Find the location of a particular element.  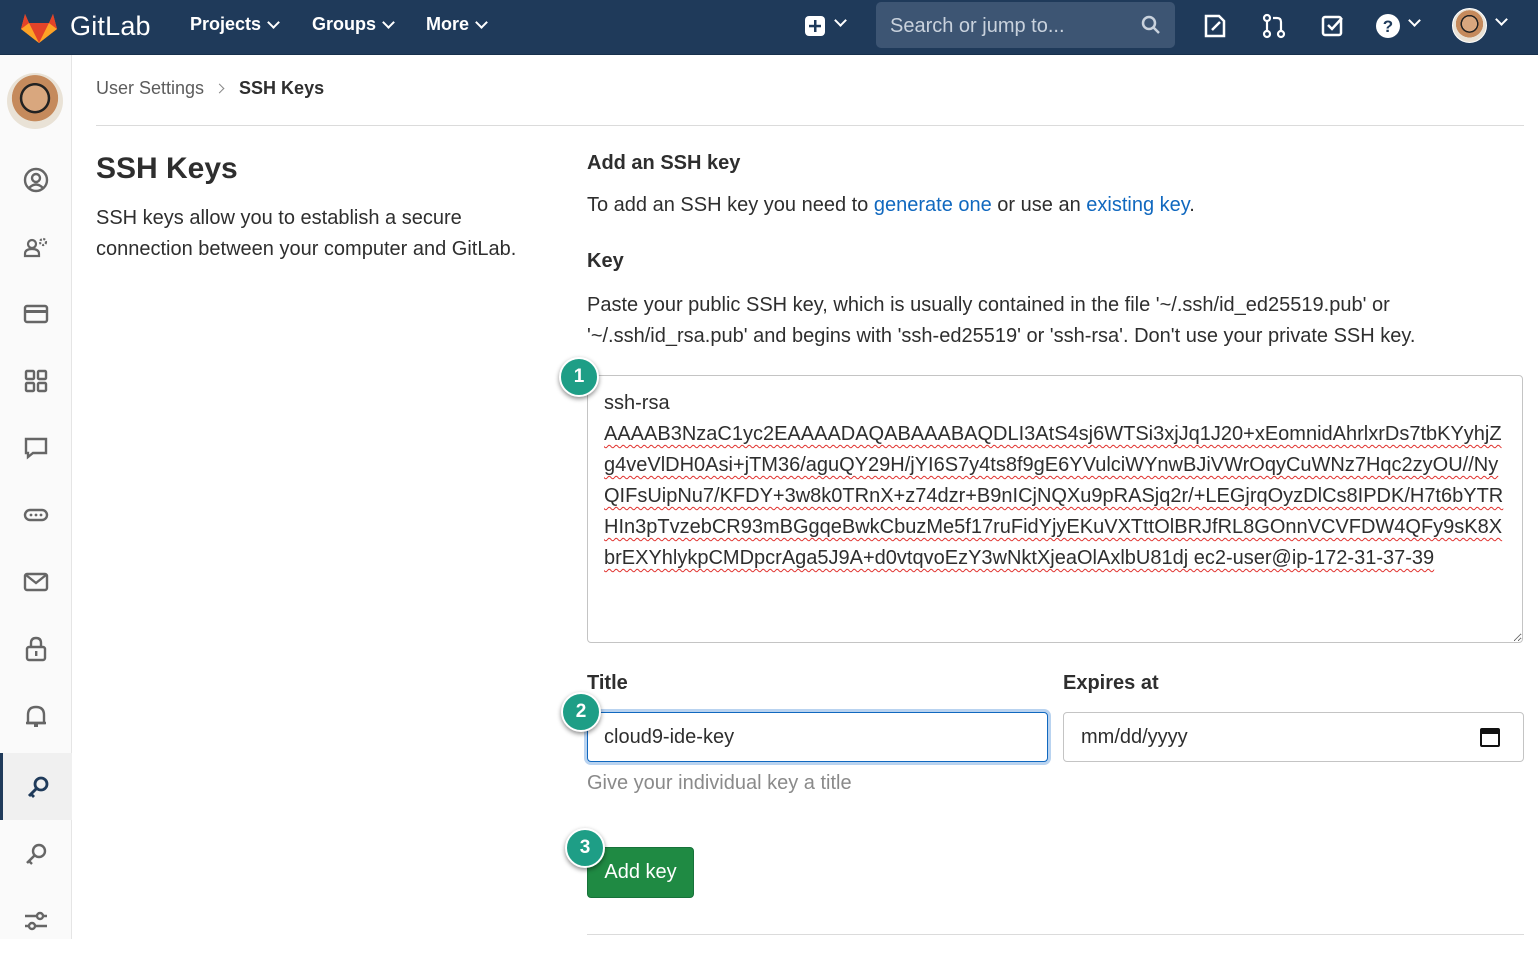

sidebar-item-account is located at coordinates (36, 246).